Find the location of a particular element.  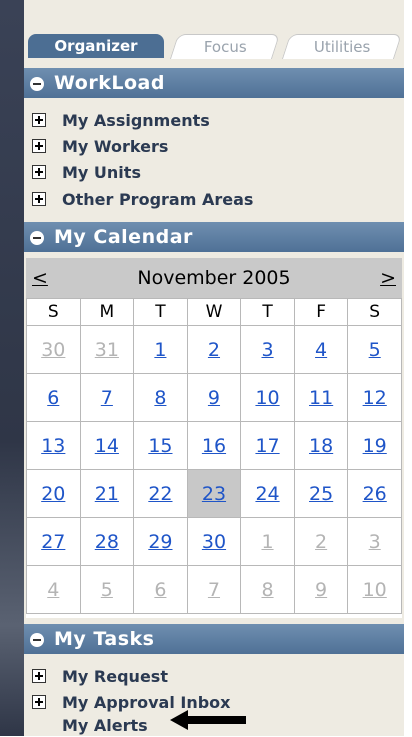

calendar-day-cell: 27 is located at coordinates (53, 541).